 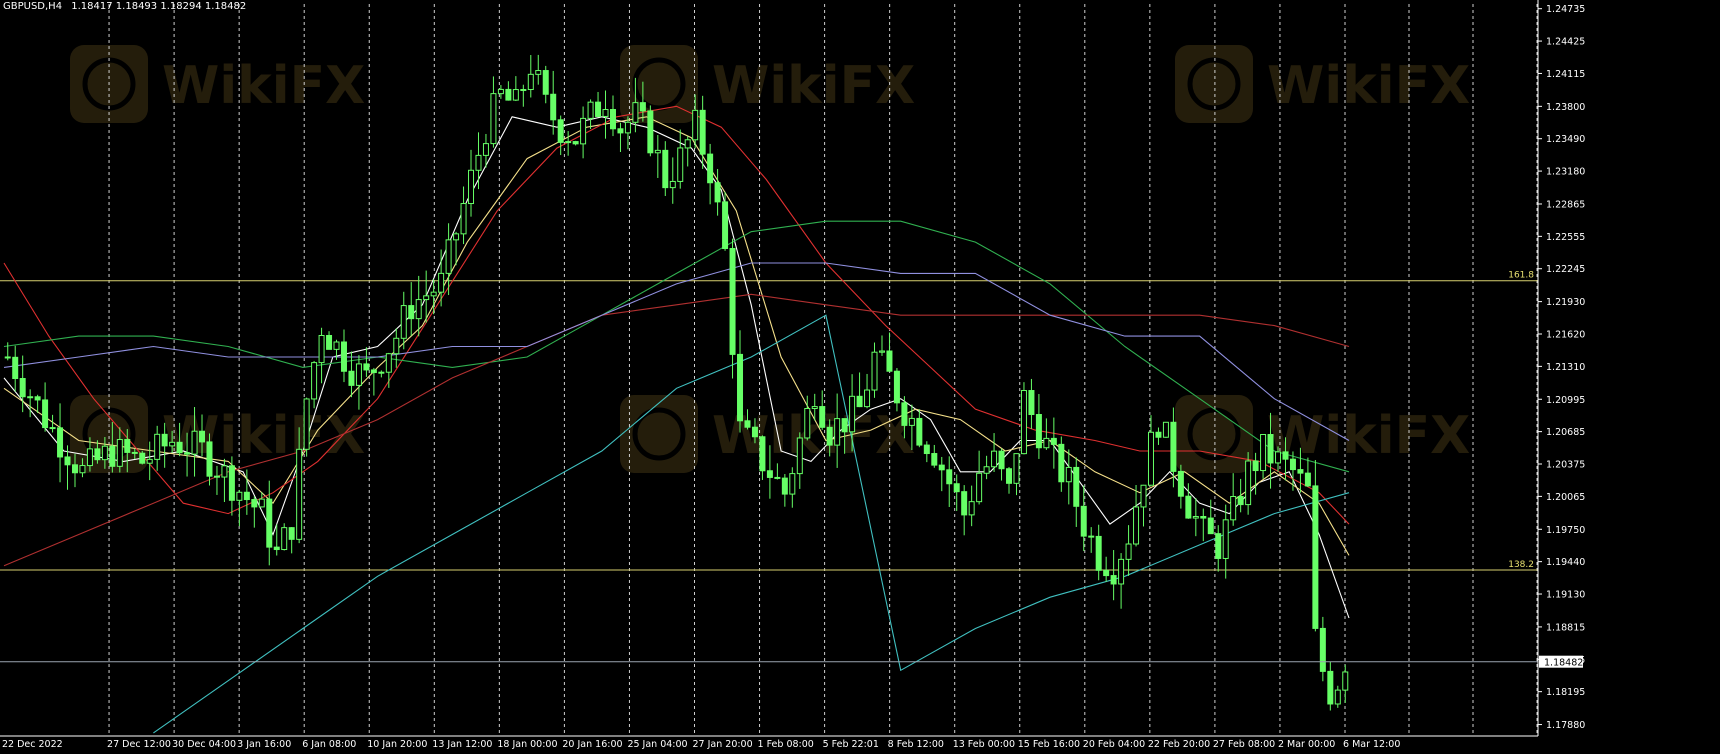 What do you see at coordinates (1565, 172) in the screenshot?
I see `price-tick-label: 1.23180` at bounding box center [1565, 172].